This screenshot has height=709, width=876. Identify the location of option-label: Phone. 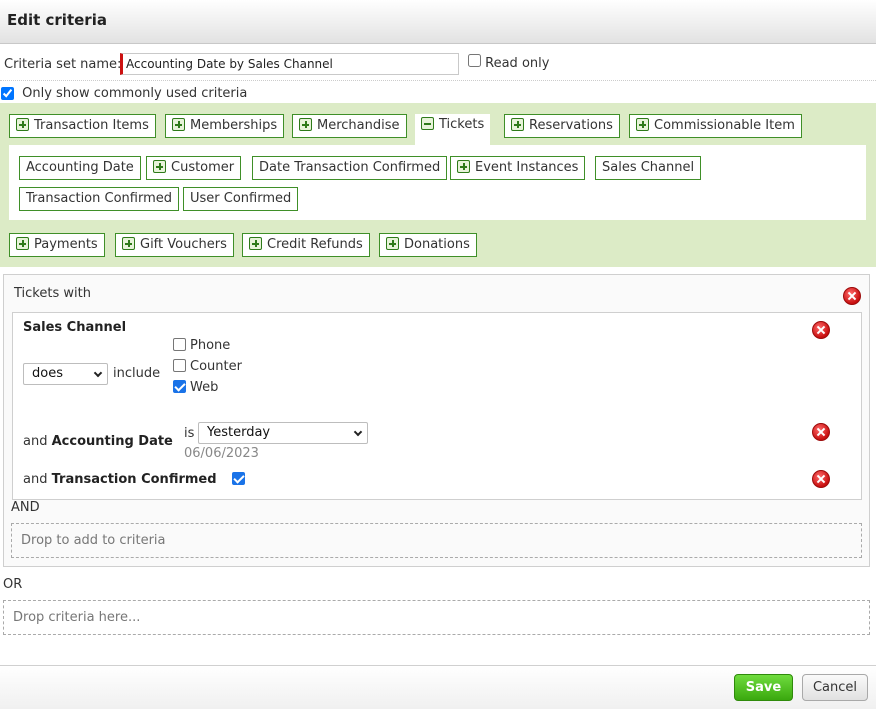
(210, 345).